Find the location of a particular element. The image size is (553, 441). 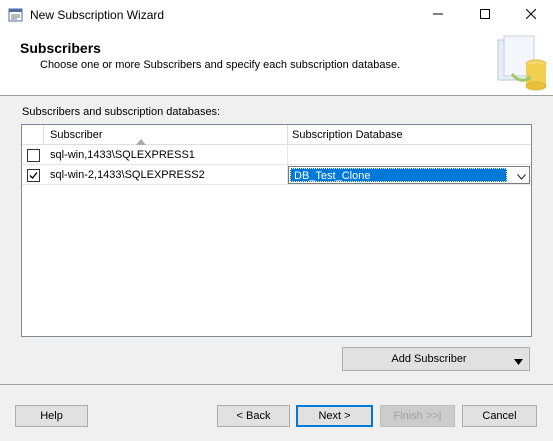

subscriber-cell: sql-win-2,1433\SQLEXPRESS2 is located at coordinates (169, 175).